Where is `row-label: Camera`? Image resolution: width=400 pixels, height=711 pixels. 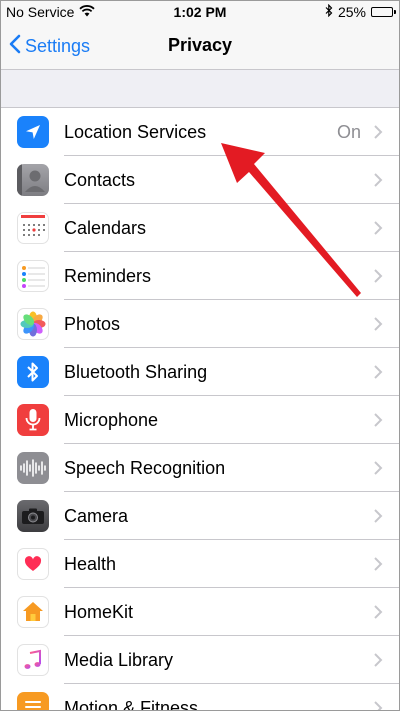
row-label: Camera is located at coordinates (96, 516).